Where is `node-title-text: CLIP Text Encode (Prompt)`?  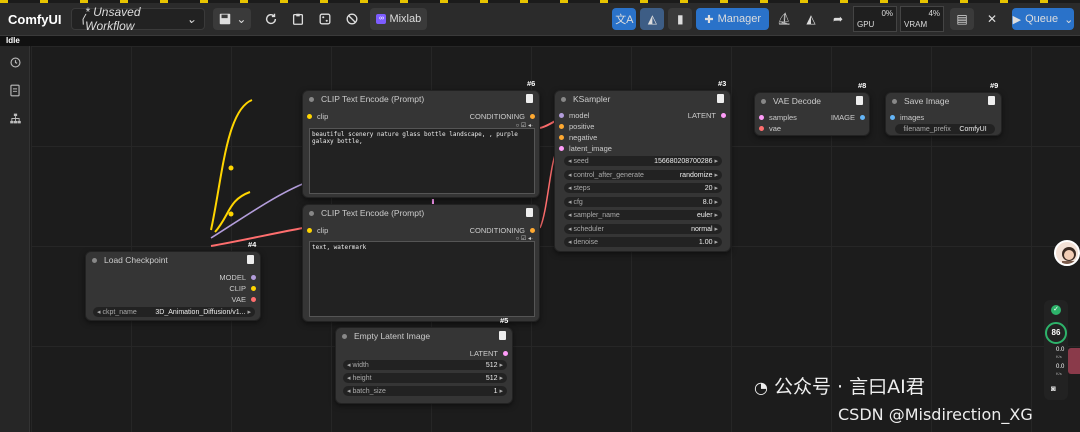
node-title-text: CLIP Text Encode (Prompt) is located at coordinates (373, 213).